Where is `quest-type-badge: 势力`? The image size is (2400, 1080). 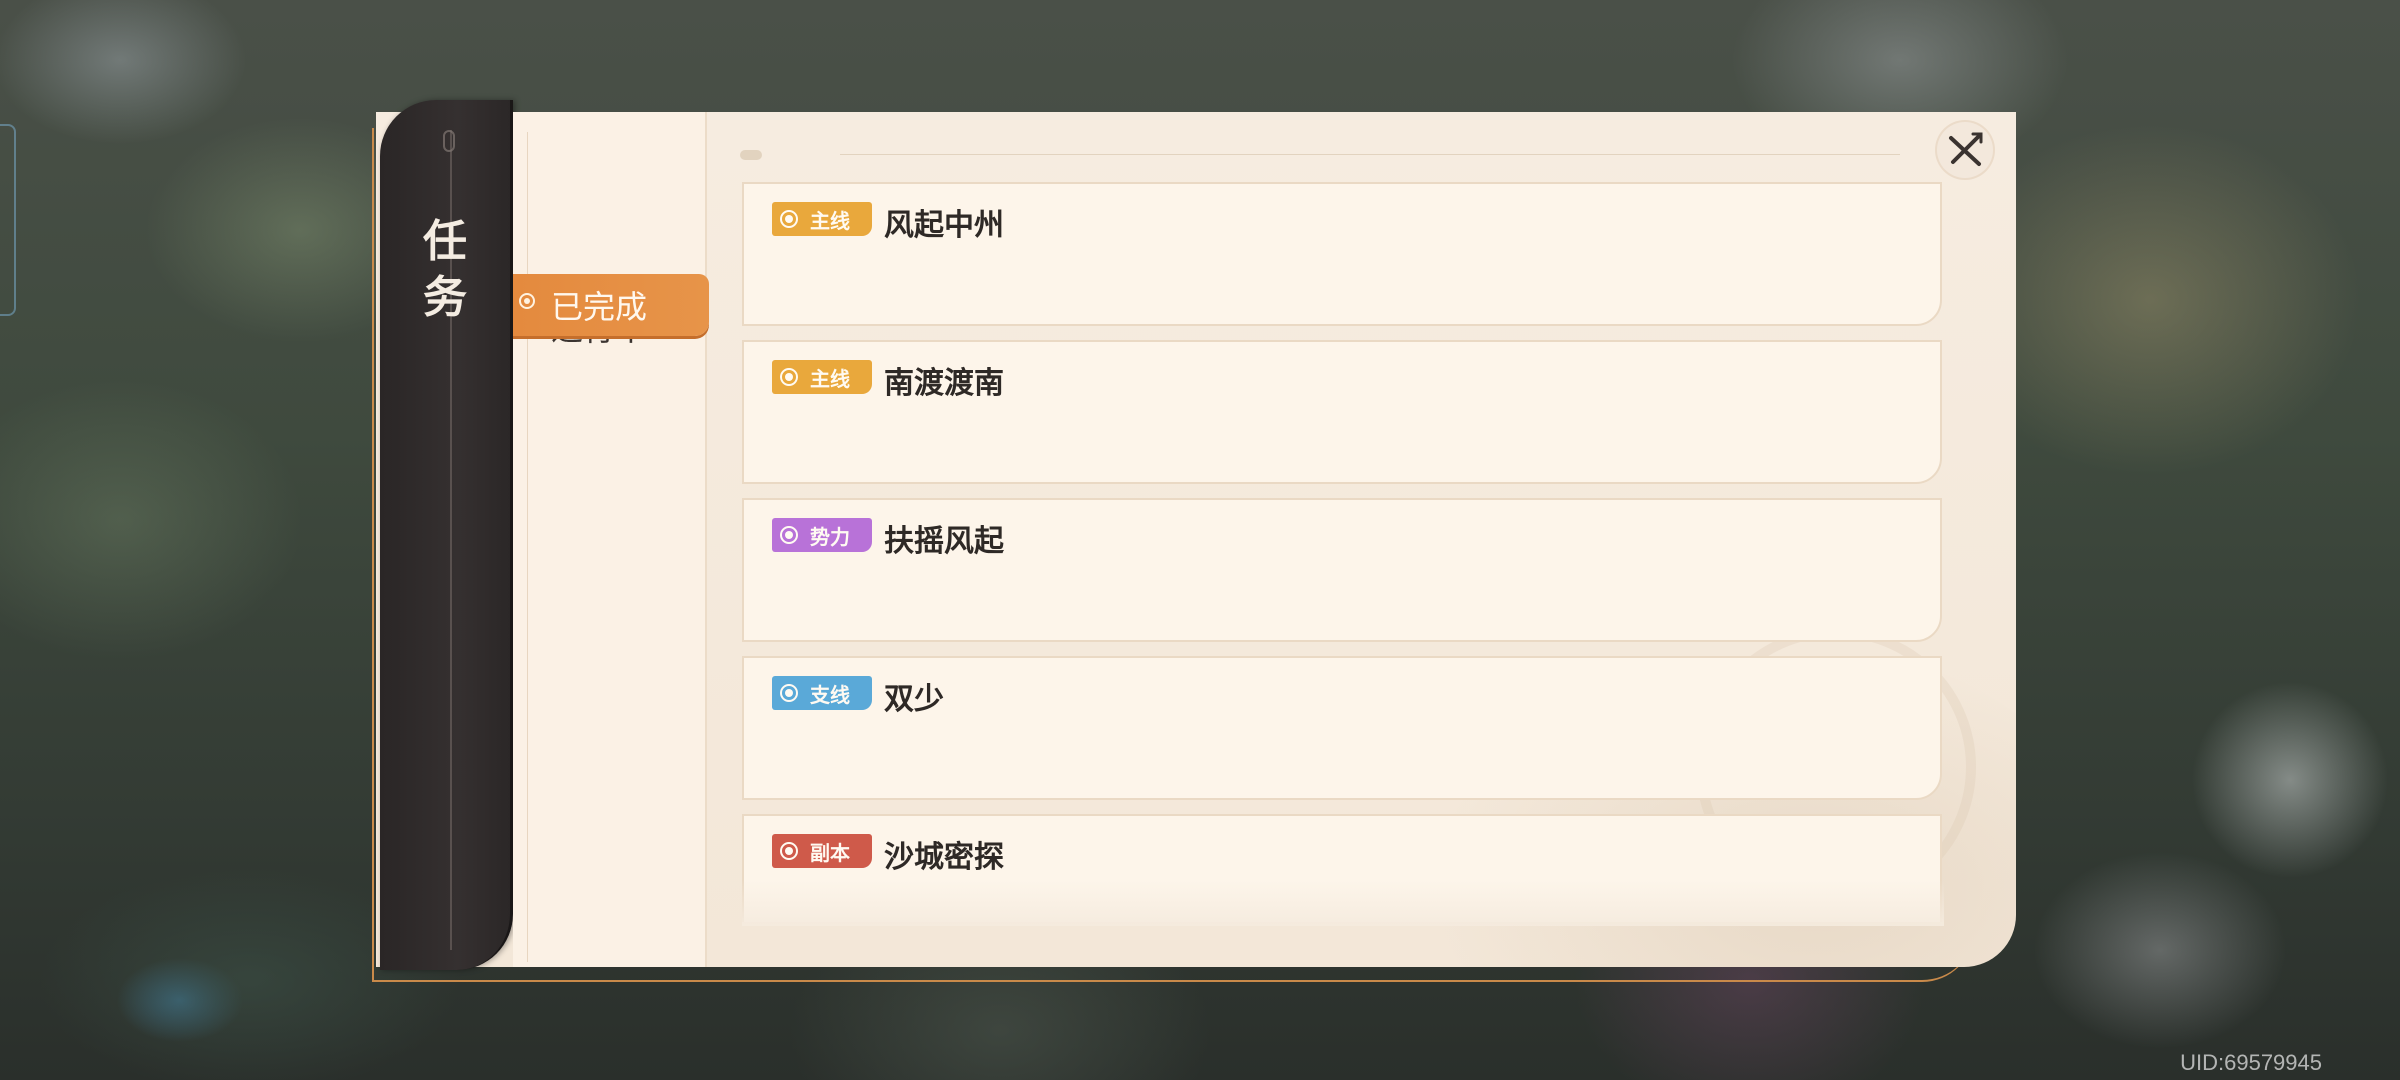 quest-type-badge: 势力 is located at coordinates (822, 535).